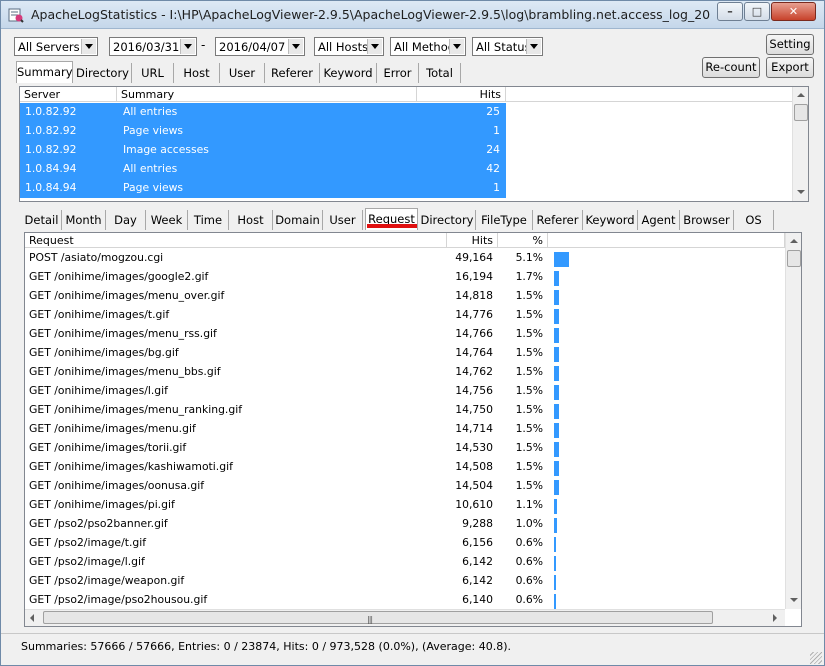 The height and width of the screenshot is (666, 825). I want to click on request-cell: GET /onihime/images/oonusa.gif, so click(117, 485).